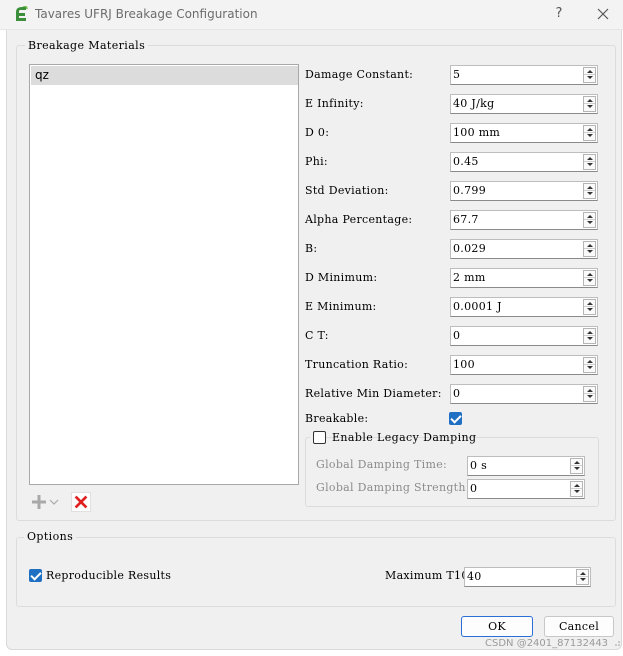 The width and height of the screenshot is (623, 656). I want to click on breakable-label: Breakable:, so click(337, 418).